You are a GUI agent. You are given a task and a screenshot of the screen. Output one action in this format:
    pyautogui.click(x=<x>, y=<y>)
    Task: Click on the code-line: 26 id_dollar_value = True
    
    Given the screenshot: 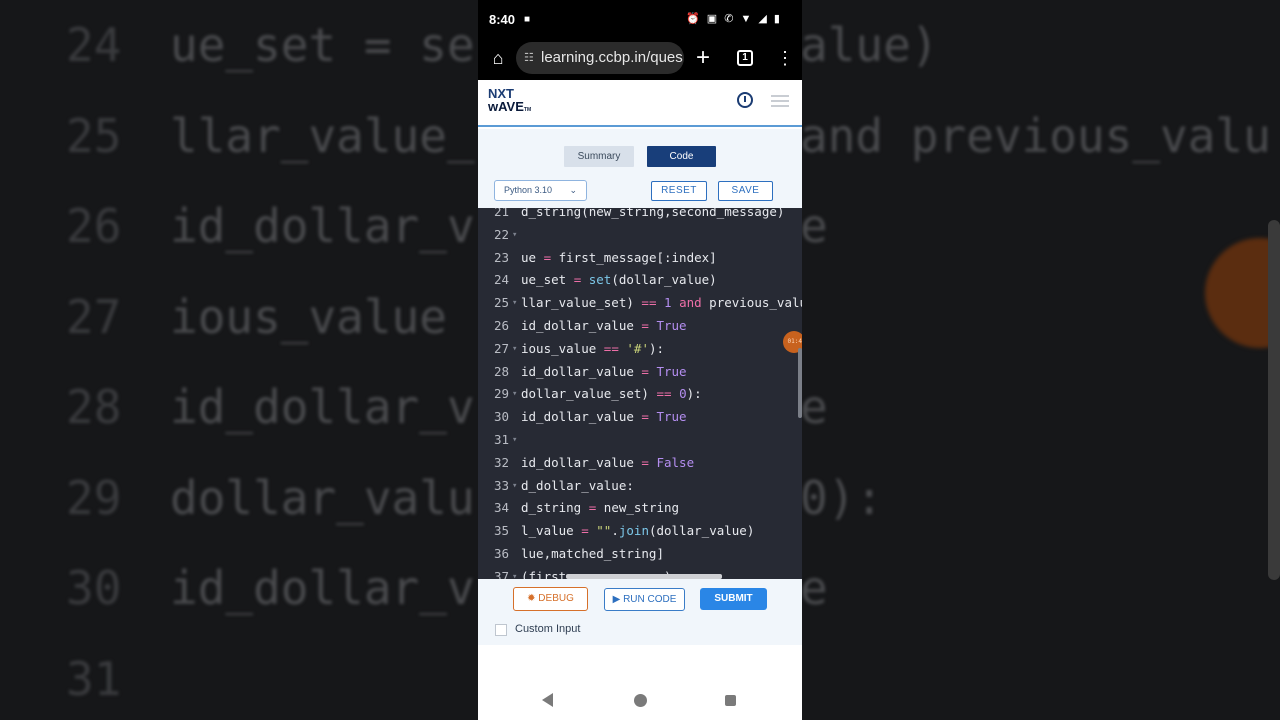 What is the action you would take?
    pyautogui.click(x=640, y=326)
    